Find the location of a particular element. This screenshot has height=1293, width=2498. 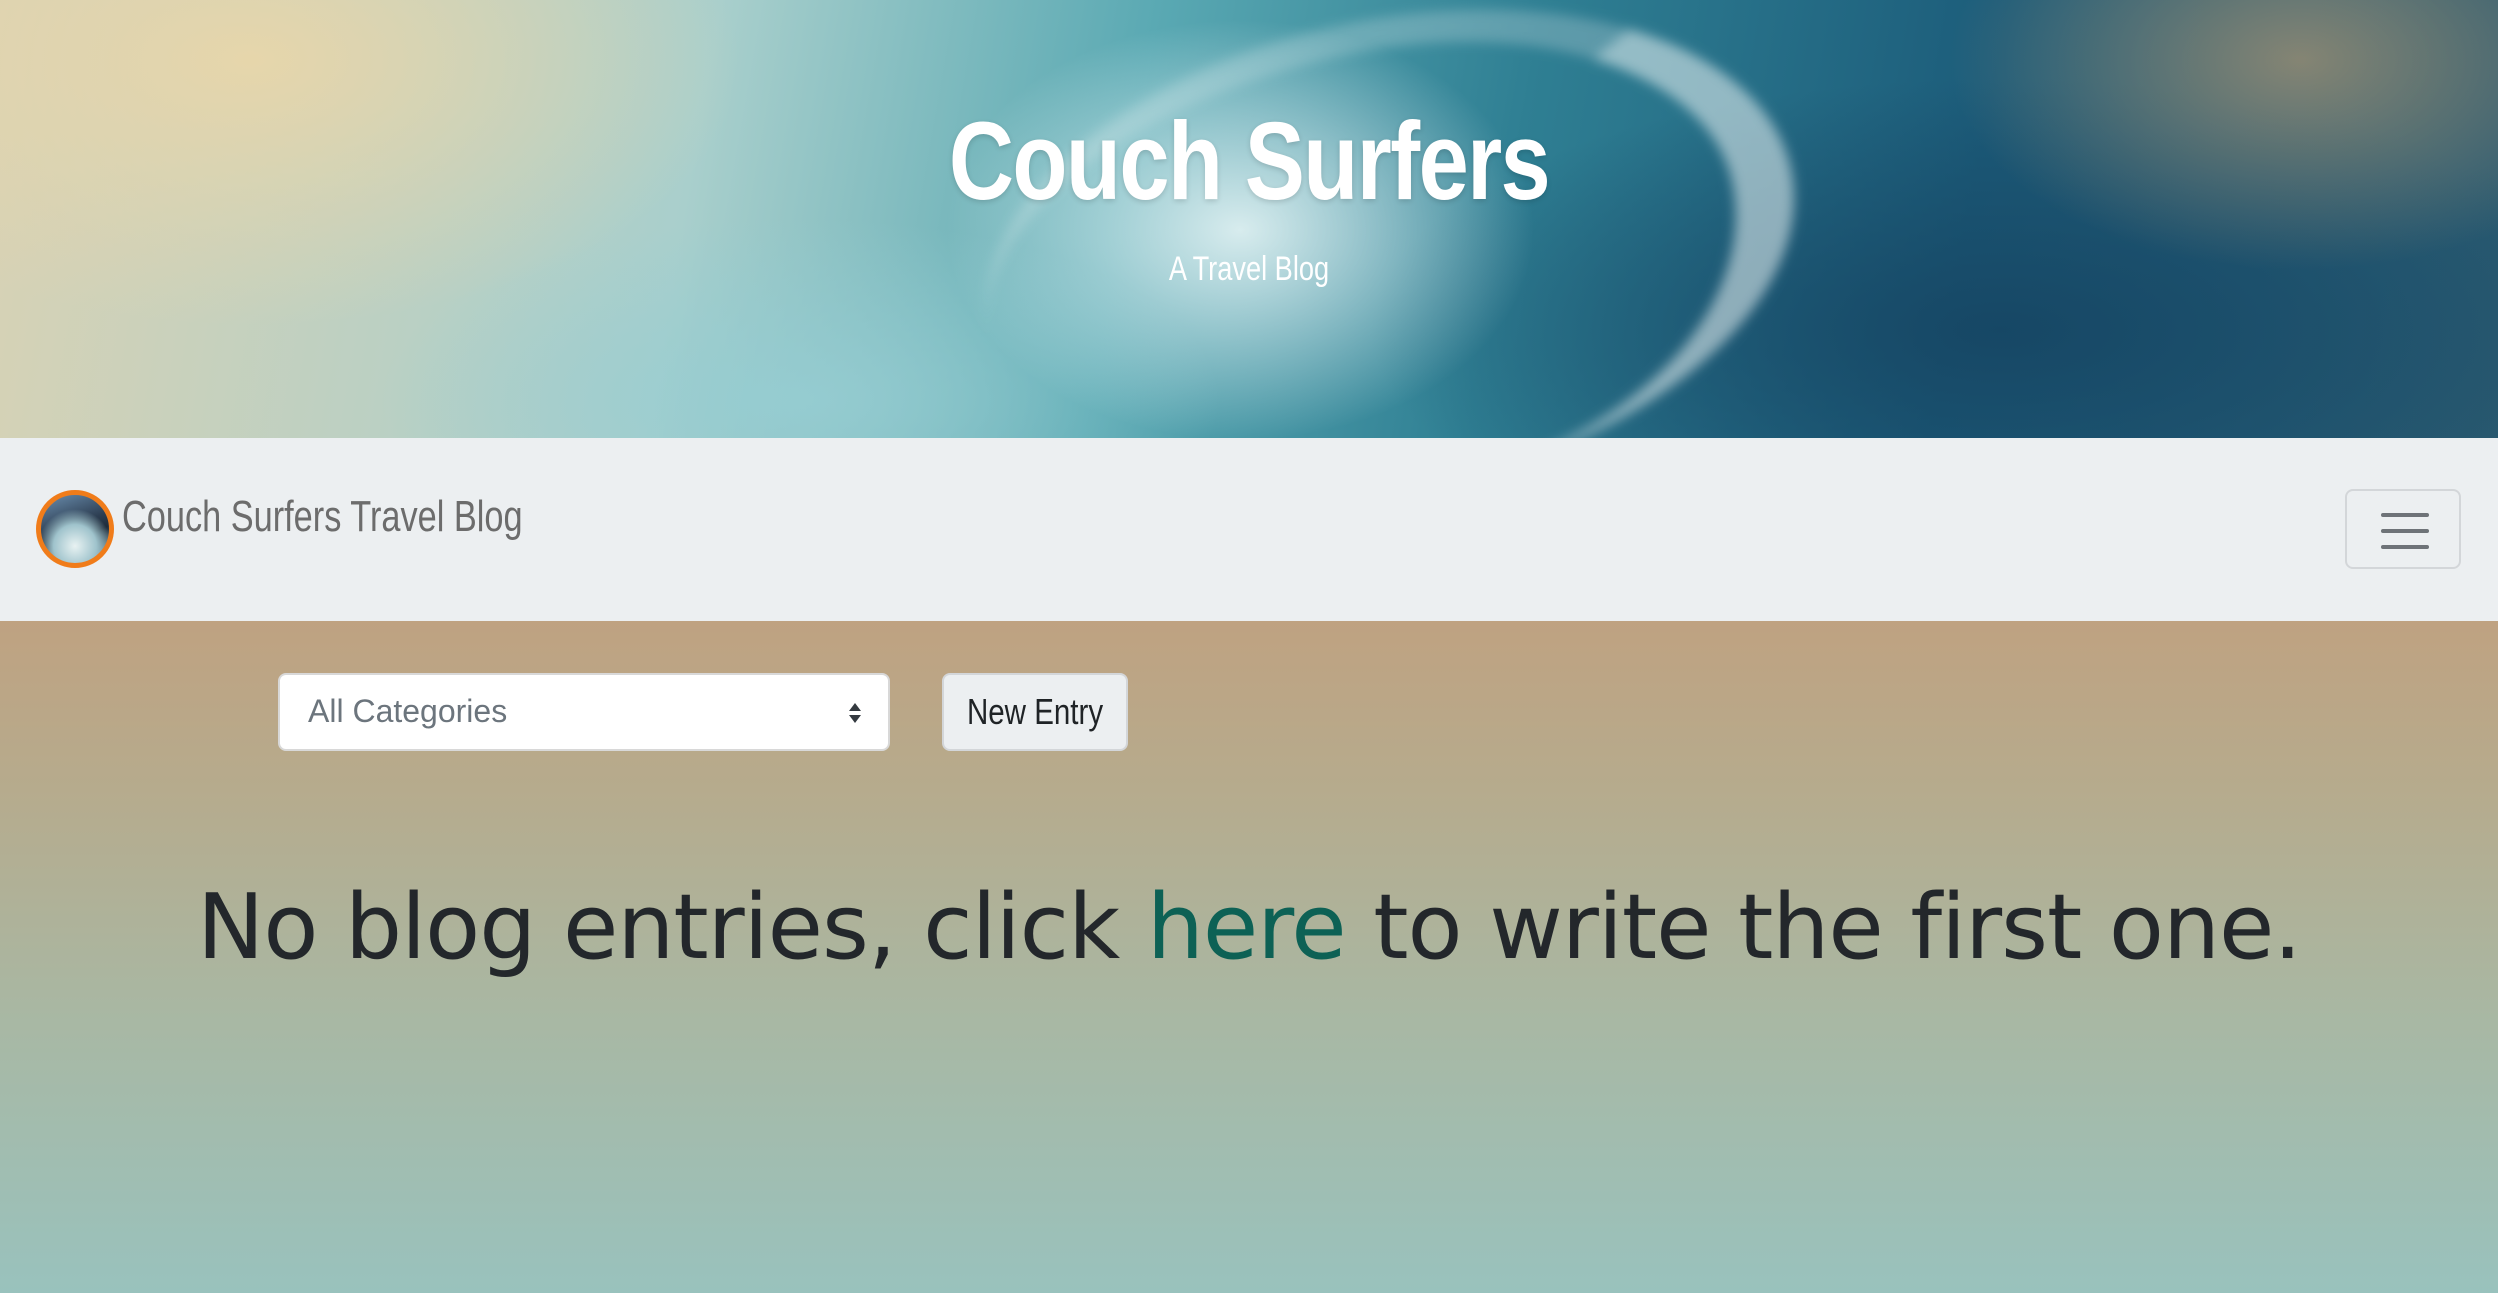

new-entry-button: New Entry is located at coordinates (1035, 712).